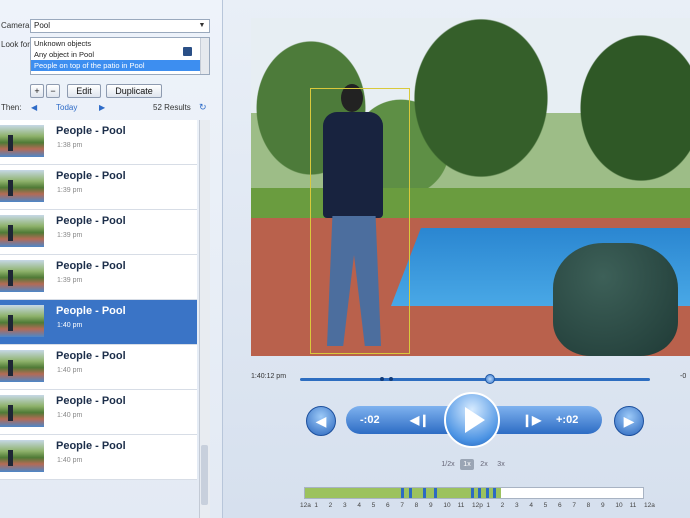  Describe the element at coordinates (102, 107) in the screenshot. I see `next-day-icon: ▶` at that location.